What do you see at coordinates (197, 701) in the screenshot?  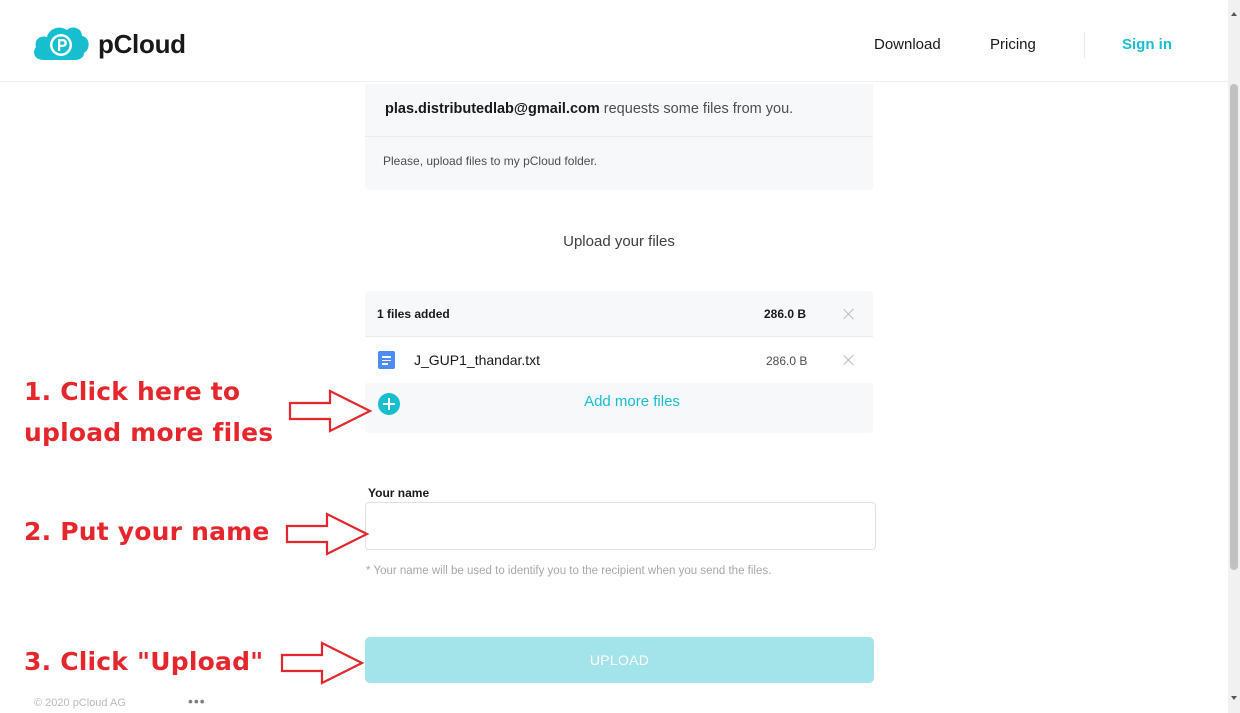 I see `more-options-icon: •••` at bounding box center [197, 701].